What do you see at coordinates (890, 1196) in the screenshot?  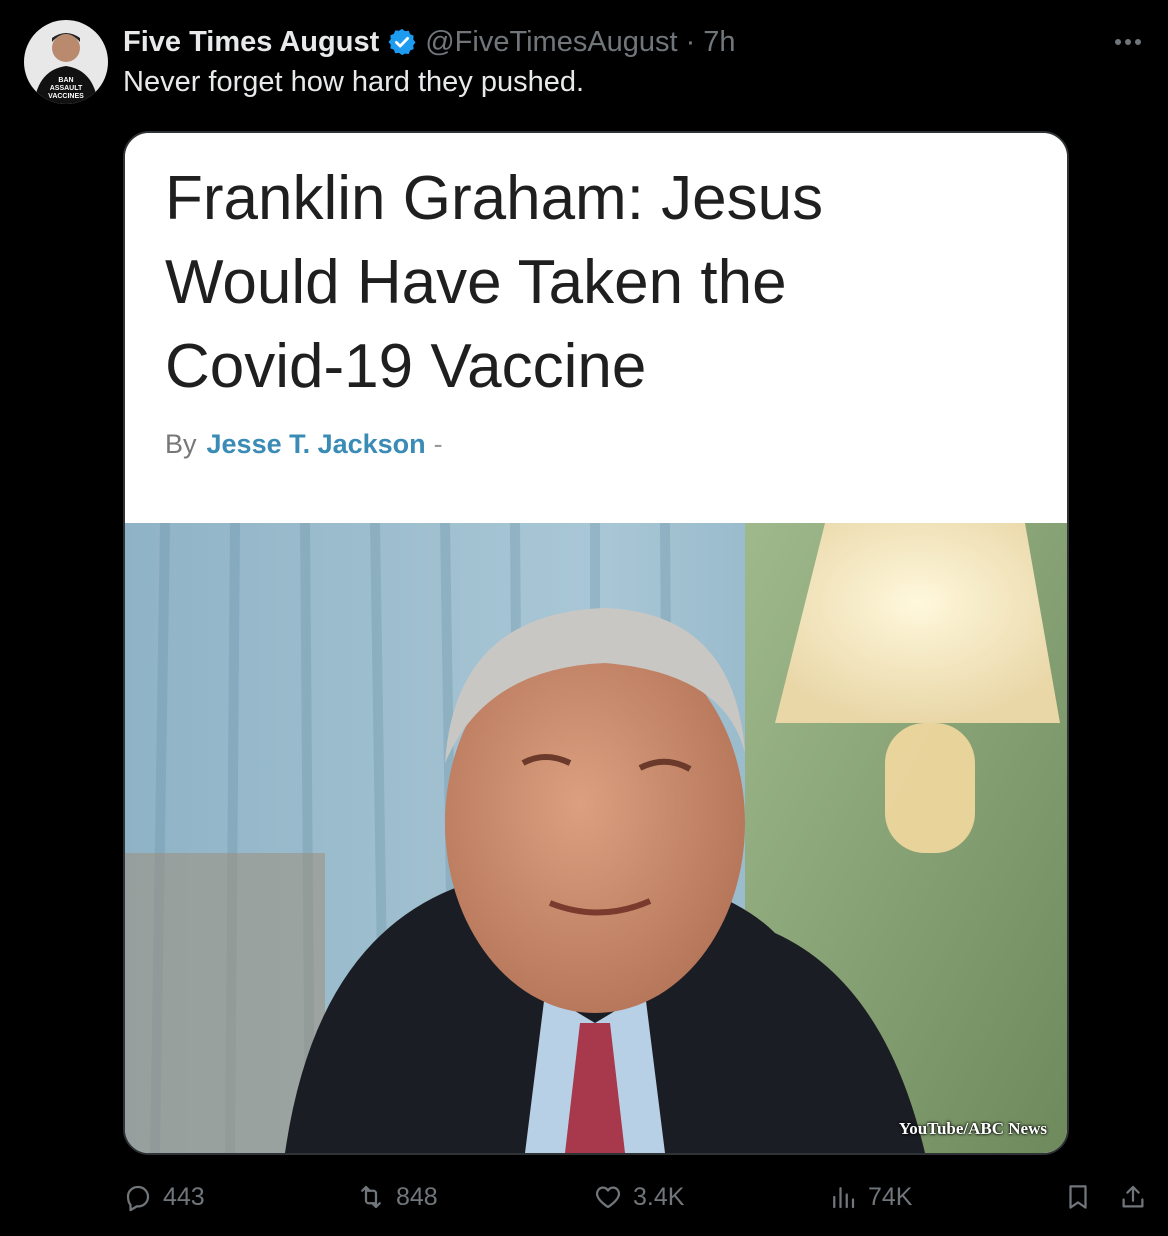 I see `view-count: 74K` at bounding box center [890, 1196].